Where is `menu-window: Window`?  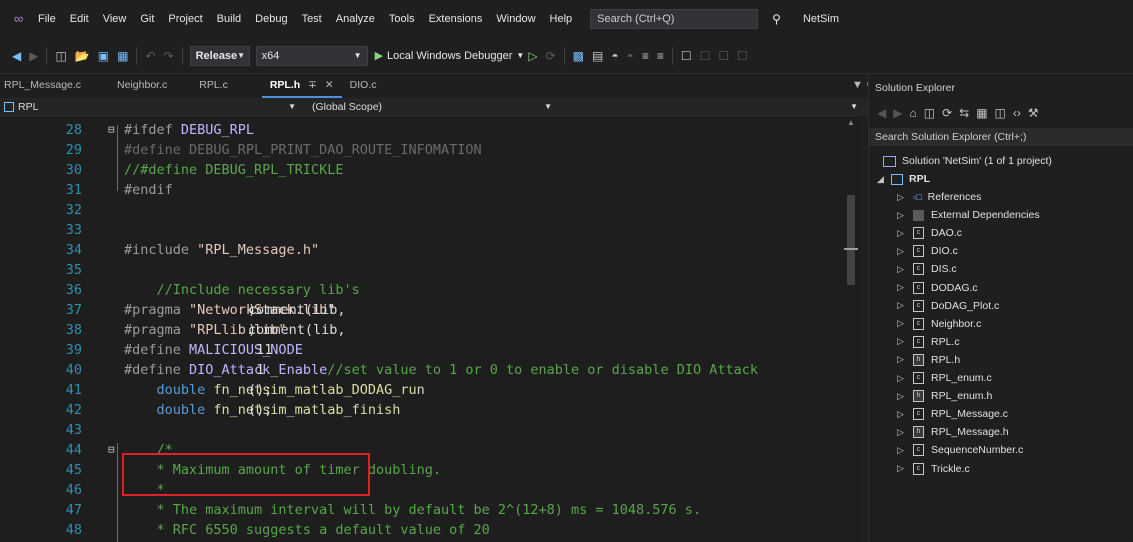 menu-window: Window is located at coordinates (515, 19).